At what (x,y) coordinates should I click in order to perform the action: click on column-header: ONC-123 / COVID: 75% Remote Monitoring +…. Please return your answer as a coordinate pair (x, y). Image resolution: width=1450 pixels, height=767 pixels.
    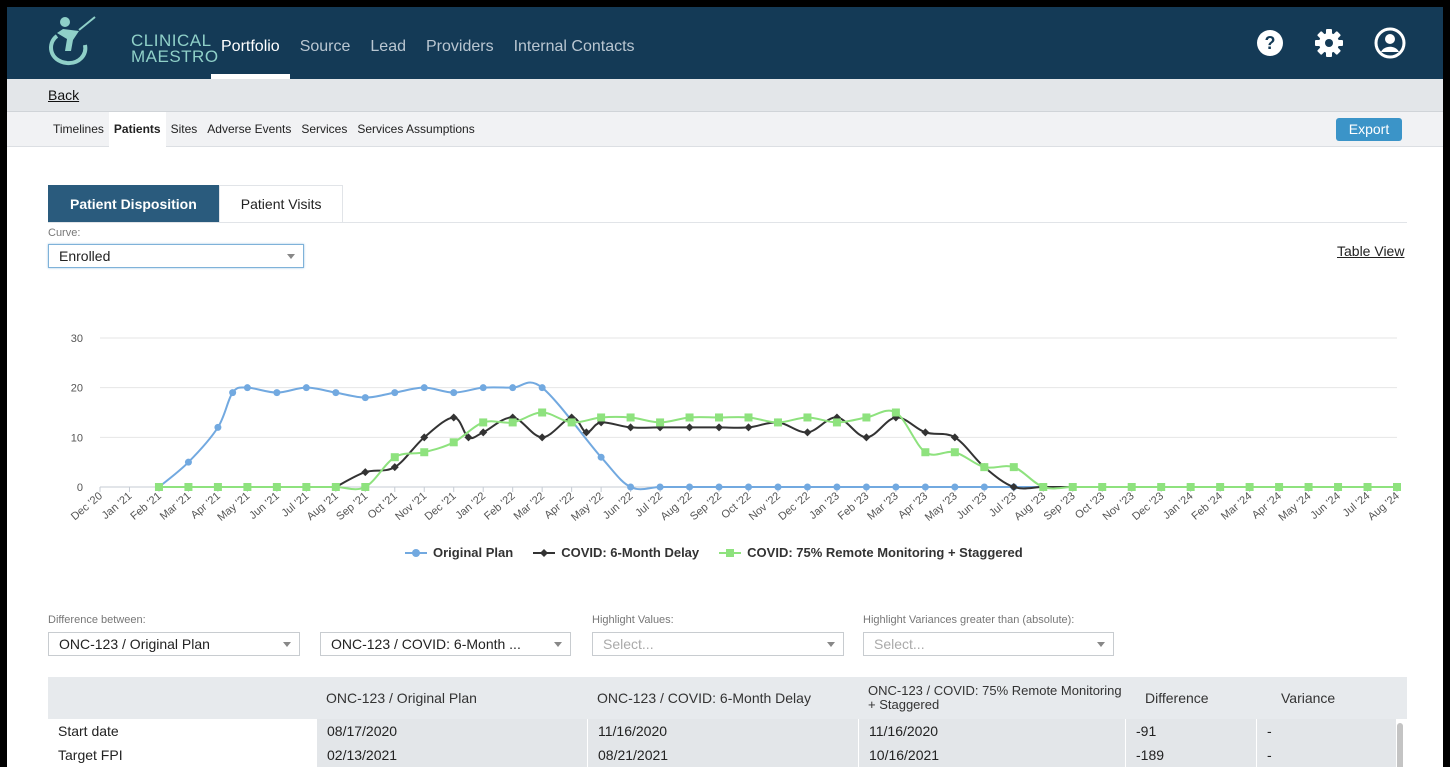
    Looking at the image, I should click on (991, 698).